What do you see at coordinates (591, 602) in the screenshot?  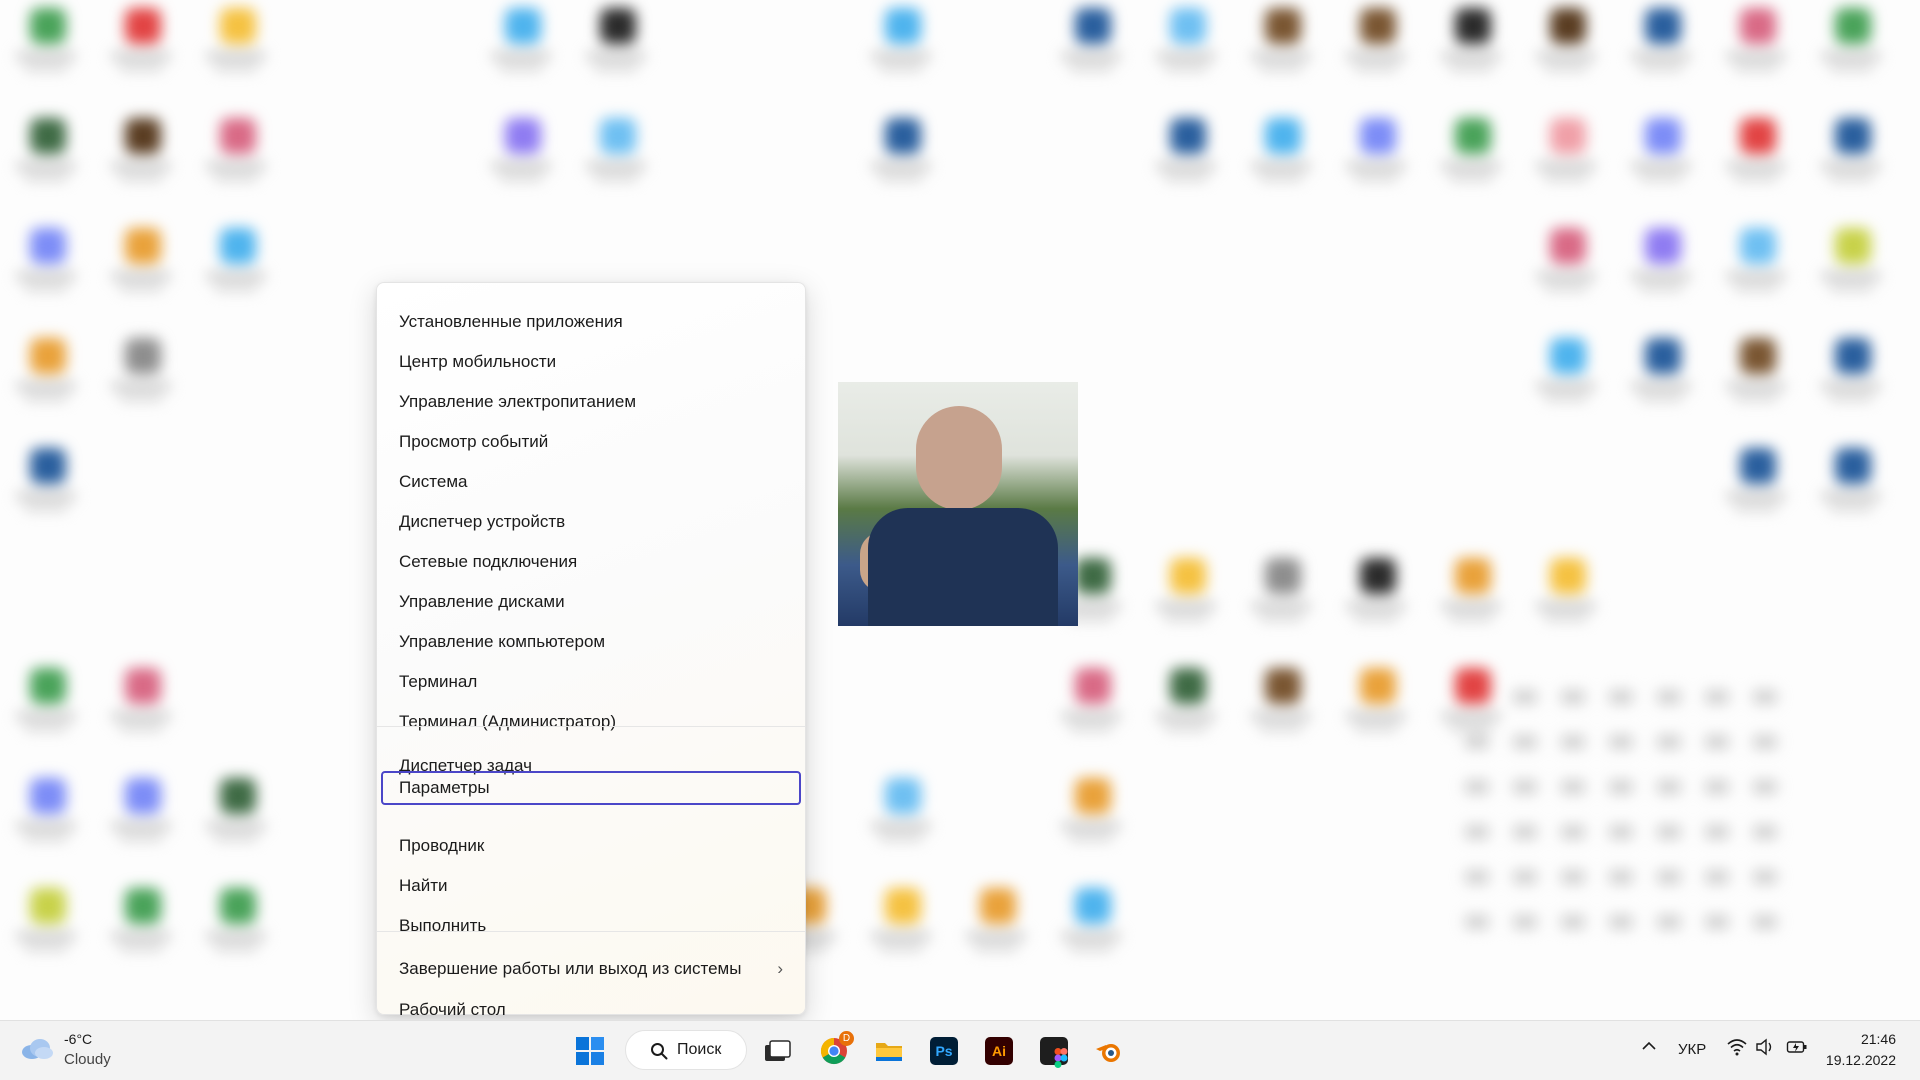 I see `menu-item-disk-management: Управление дисками` at bounding box center [591, 602].